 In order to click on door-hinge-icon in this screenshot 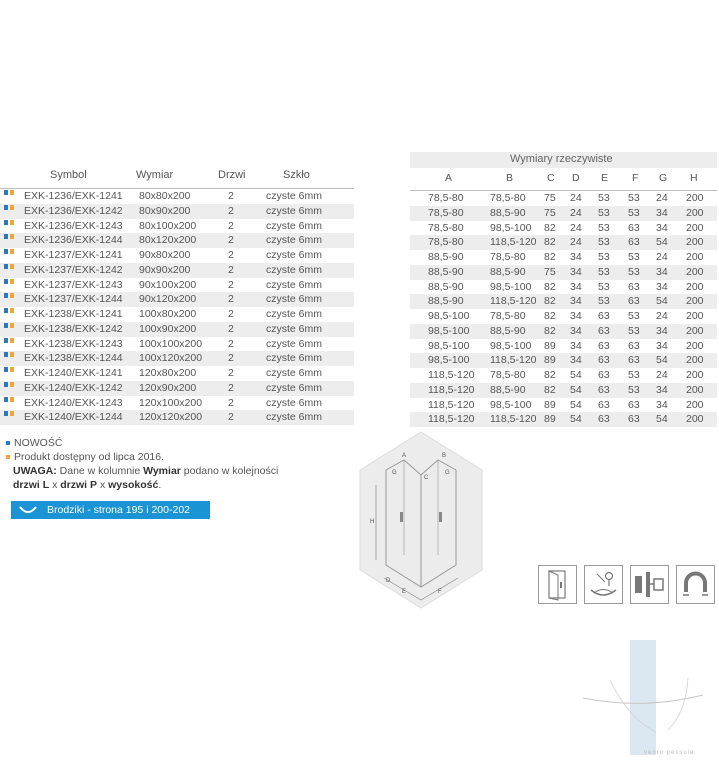, I will do `click(557, 584)`.